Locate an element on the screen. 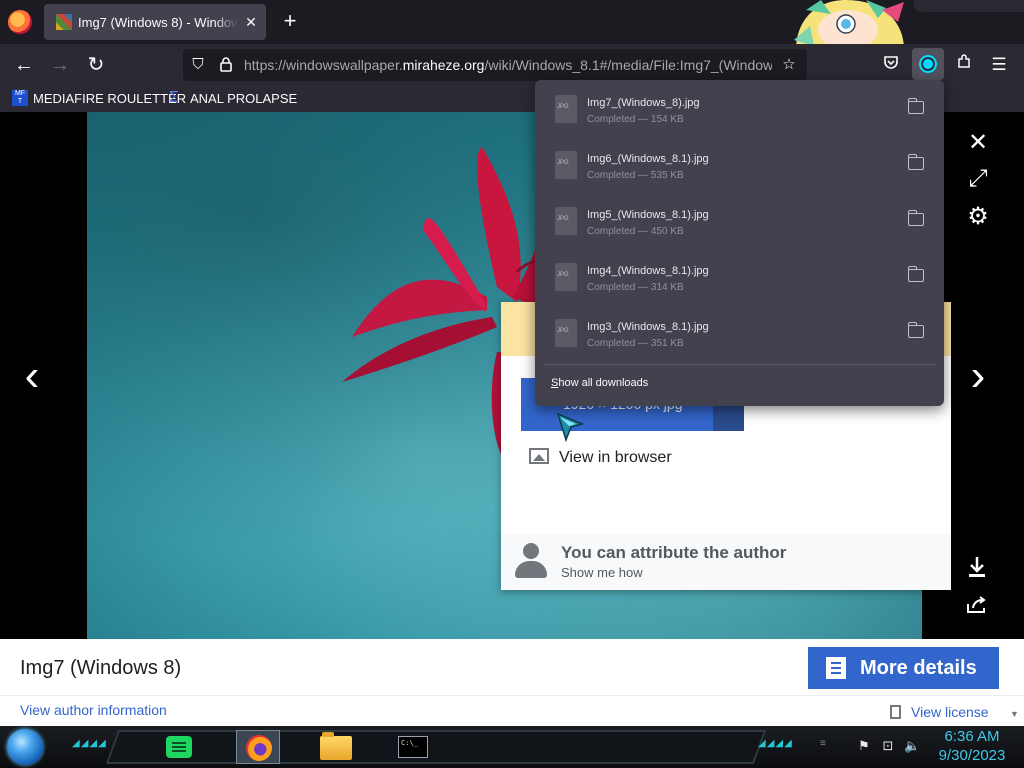  forward-button: → is located at coordinates (60, 65).